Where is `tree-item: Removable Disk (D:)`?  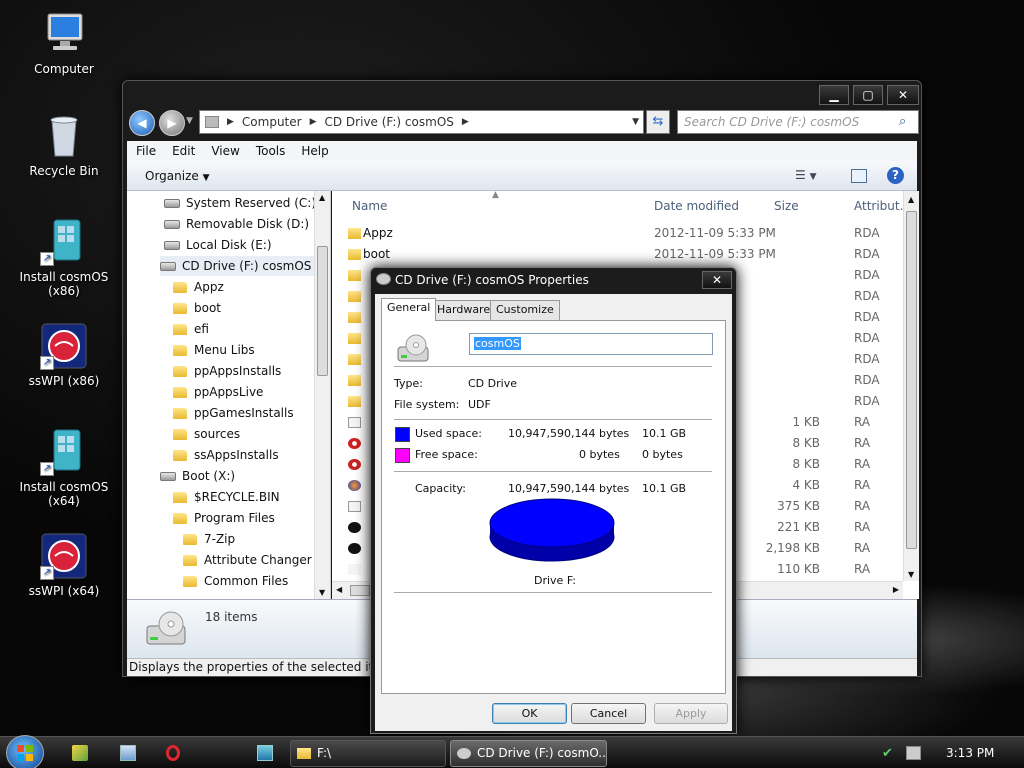
tree-item: Removable Disk (D:) is located at coordinates (236, 224).